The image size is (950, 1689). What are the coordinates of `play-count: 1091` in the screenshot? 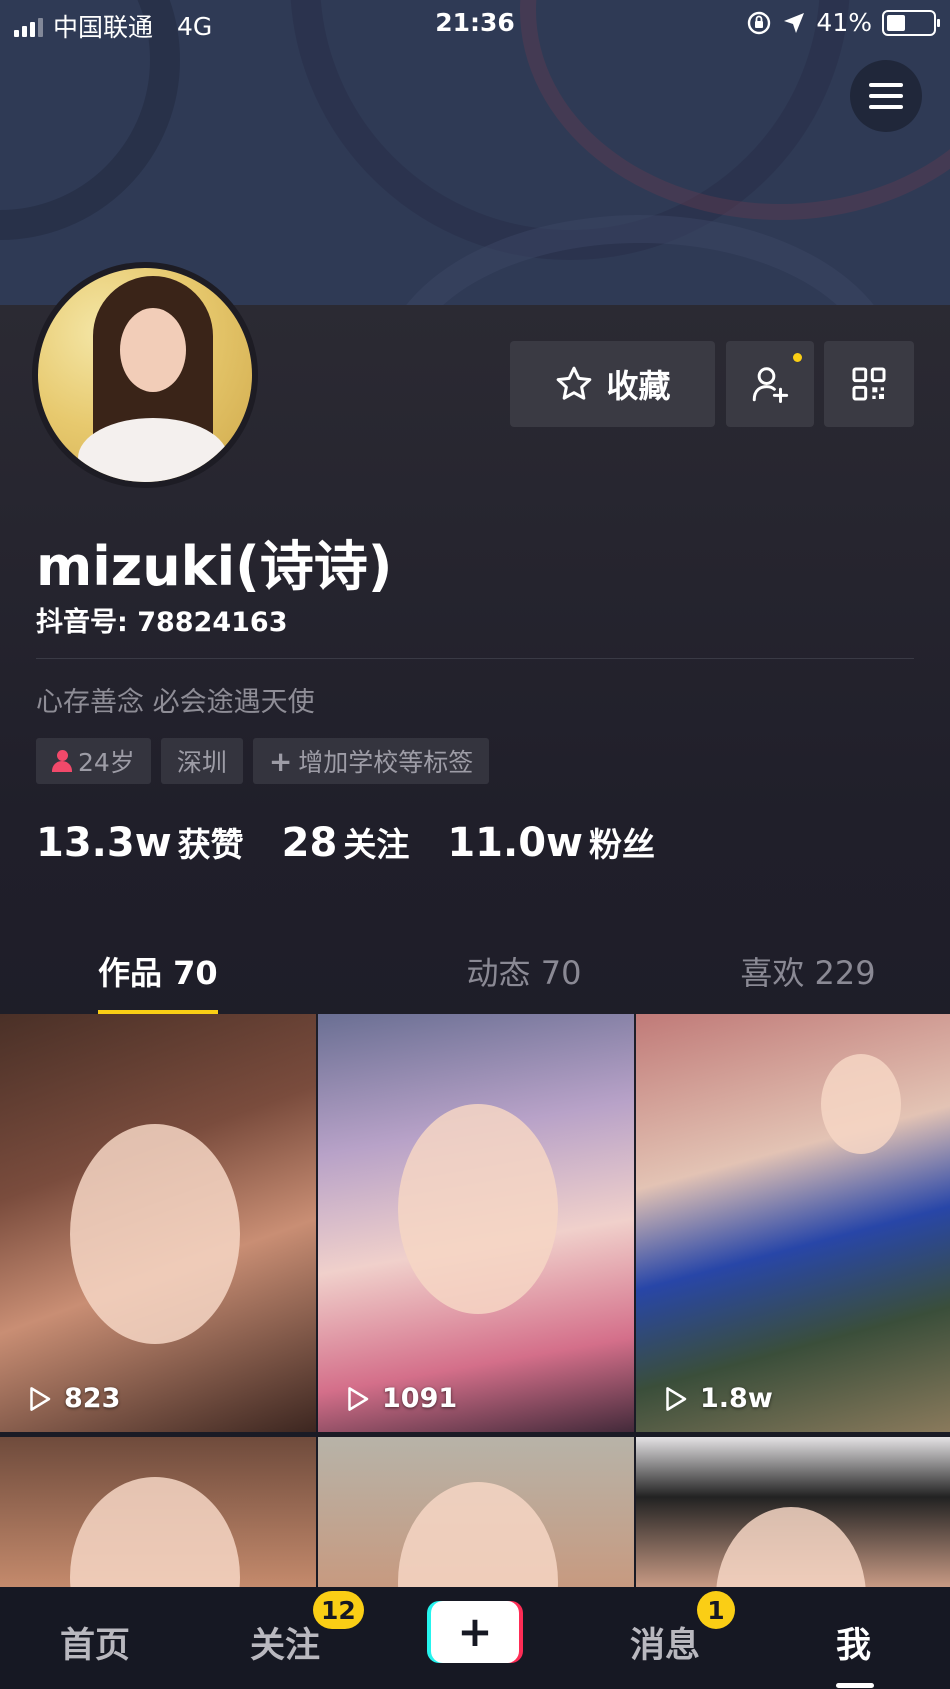 It's located at (399, 1398).